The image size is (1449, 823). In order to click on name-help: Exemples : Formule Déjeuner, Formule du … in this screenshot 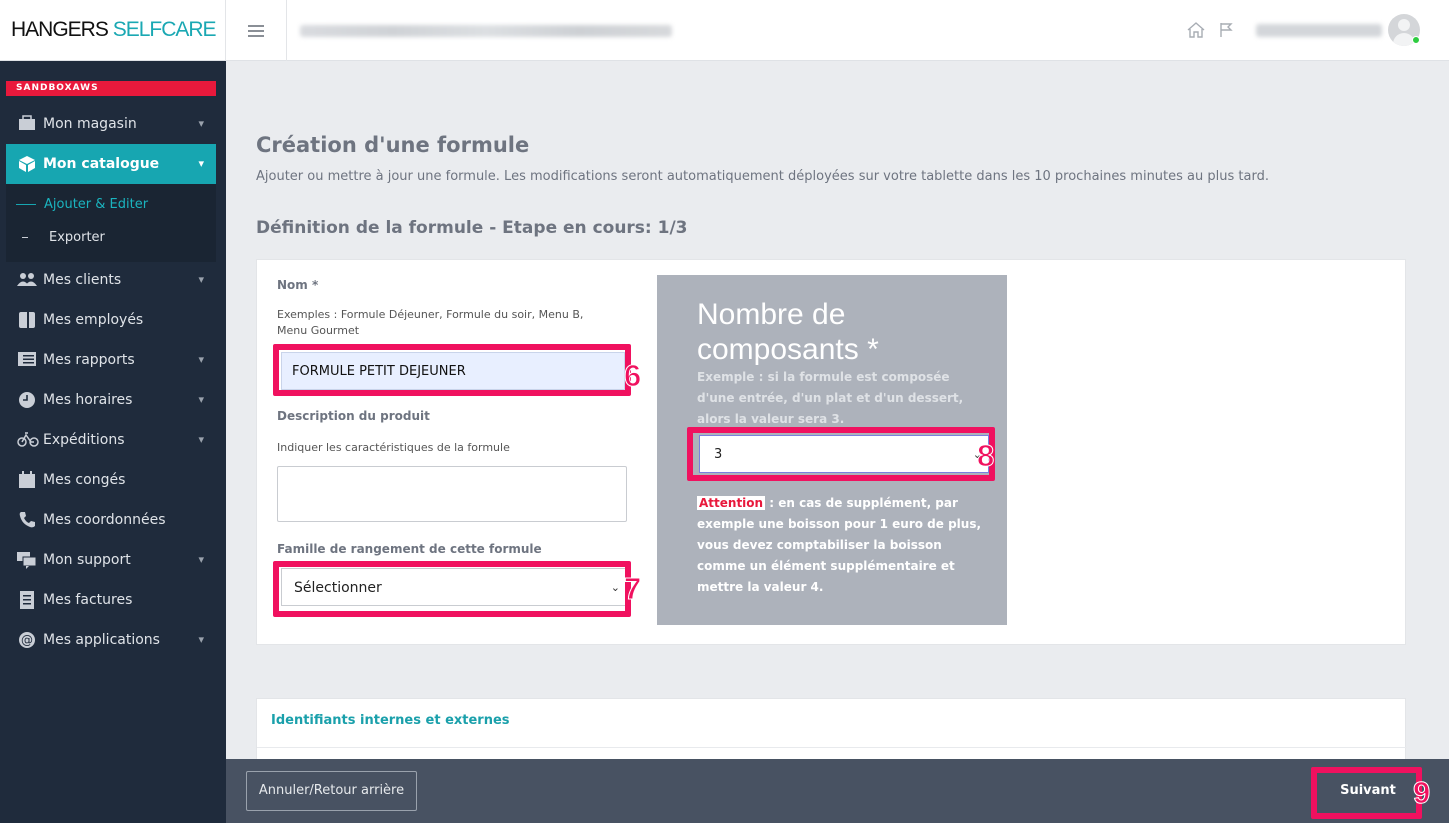, I will do `click(430, 322)`.